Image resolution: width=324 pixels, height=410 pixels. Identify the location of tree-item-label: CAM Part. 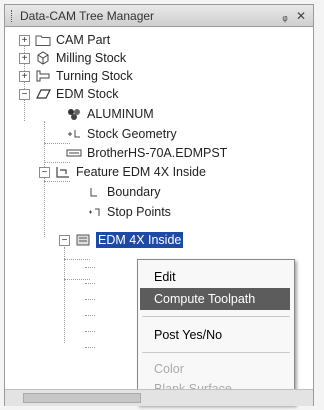
(83, 40).